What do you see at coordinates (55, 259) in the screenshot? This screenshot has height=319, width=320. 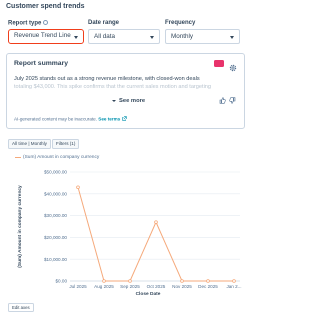 I see `y-tick-label: $10,000.00` at bounding box center [55, 259].